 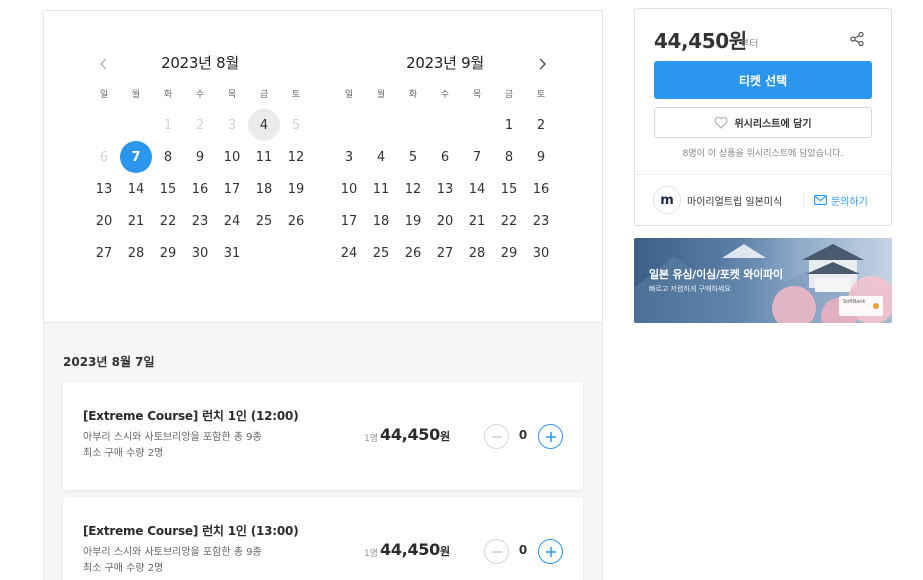 What do you see at coordinates (763, 80) in the screenshot?
I see `select-ticket-button: 티켓 선택` at bounding box center [763, 80].